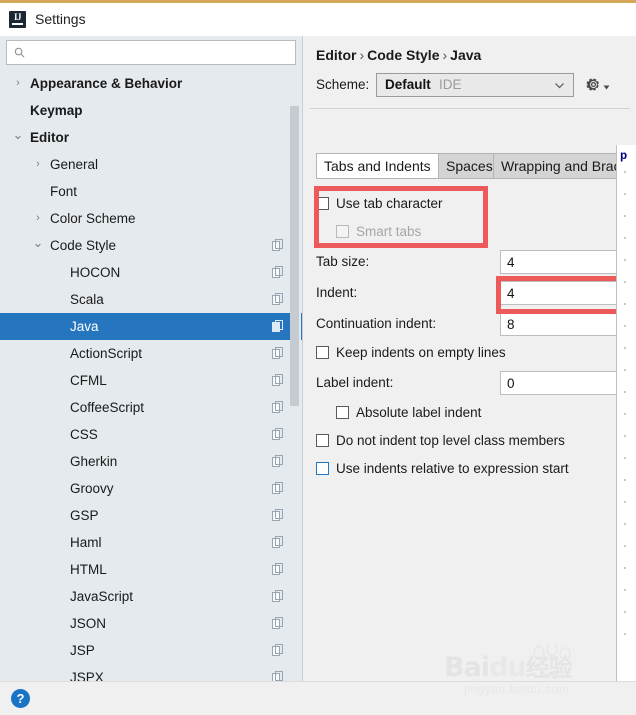 The height and width of the screenshot is (715, 636). What do you see at coordinates (151, 434) in the screenshot?
I see `sidebar-item-css: CSS` at bounding box center [151, 434].